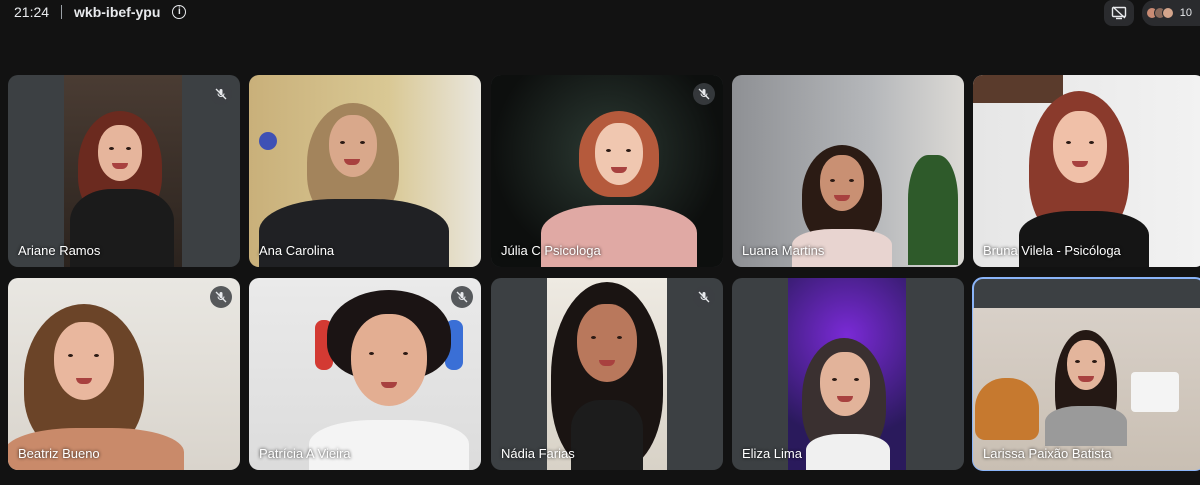 The width and height of the screenshot is (1200, 485). Describe the element at coordinates (538, 453) in the screenshot. I see `participant-name: Nádia Farias` at that location.